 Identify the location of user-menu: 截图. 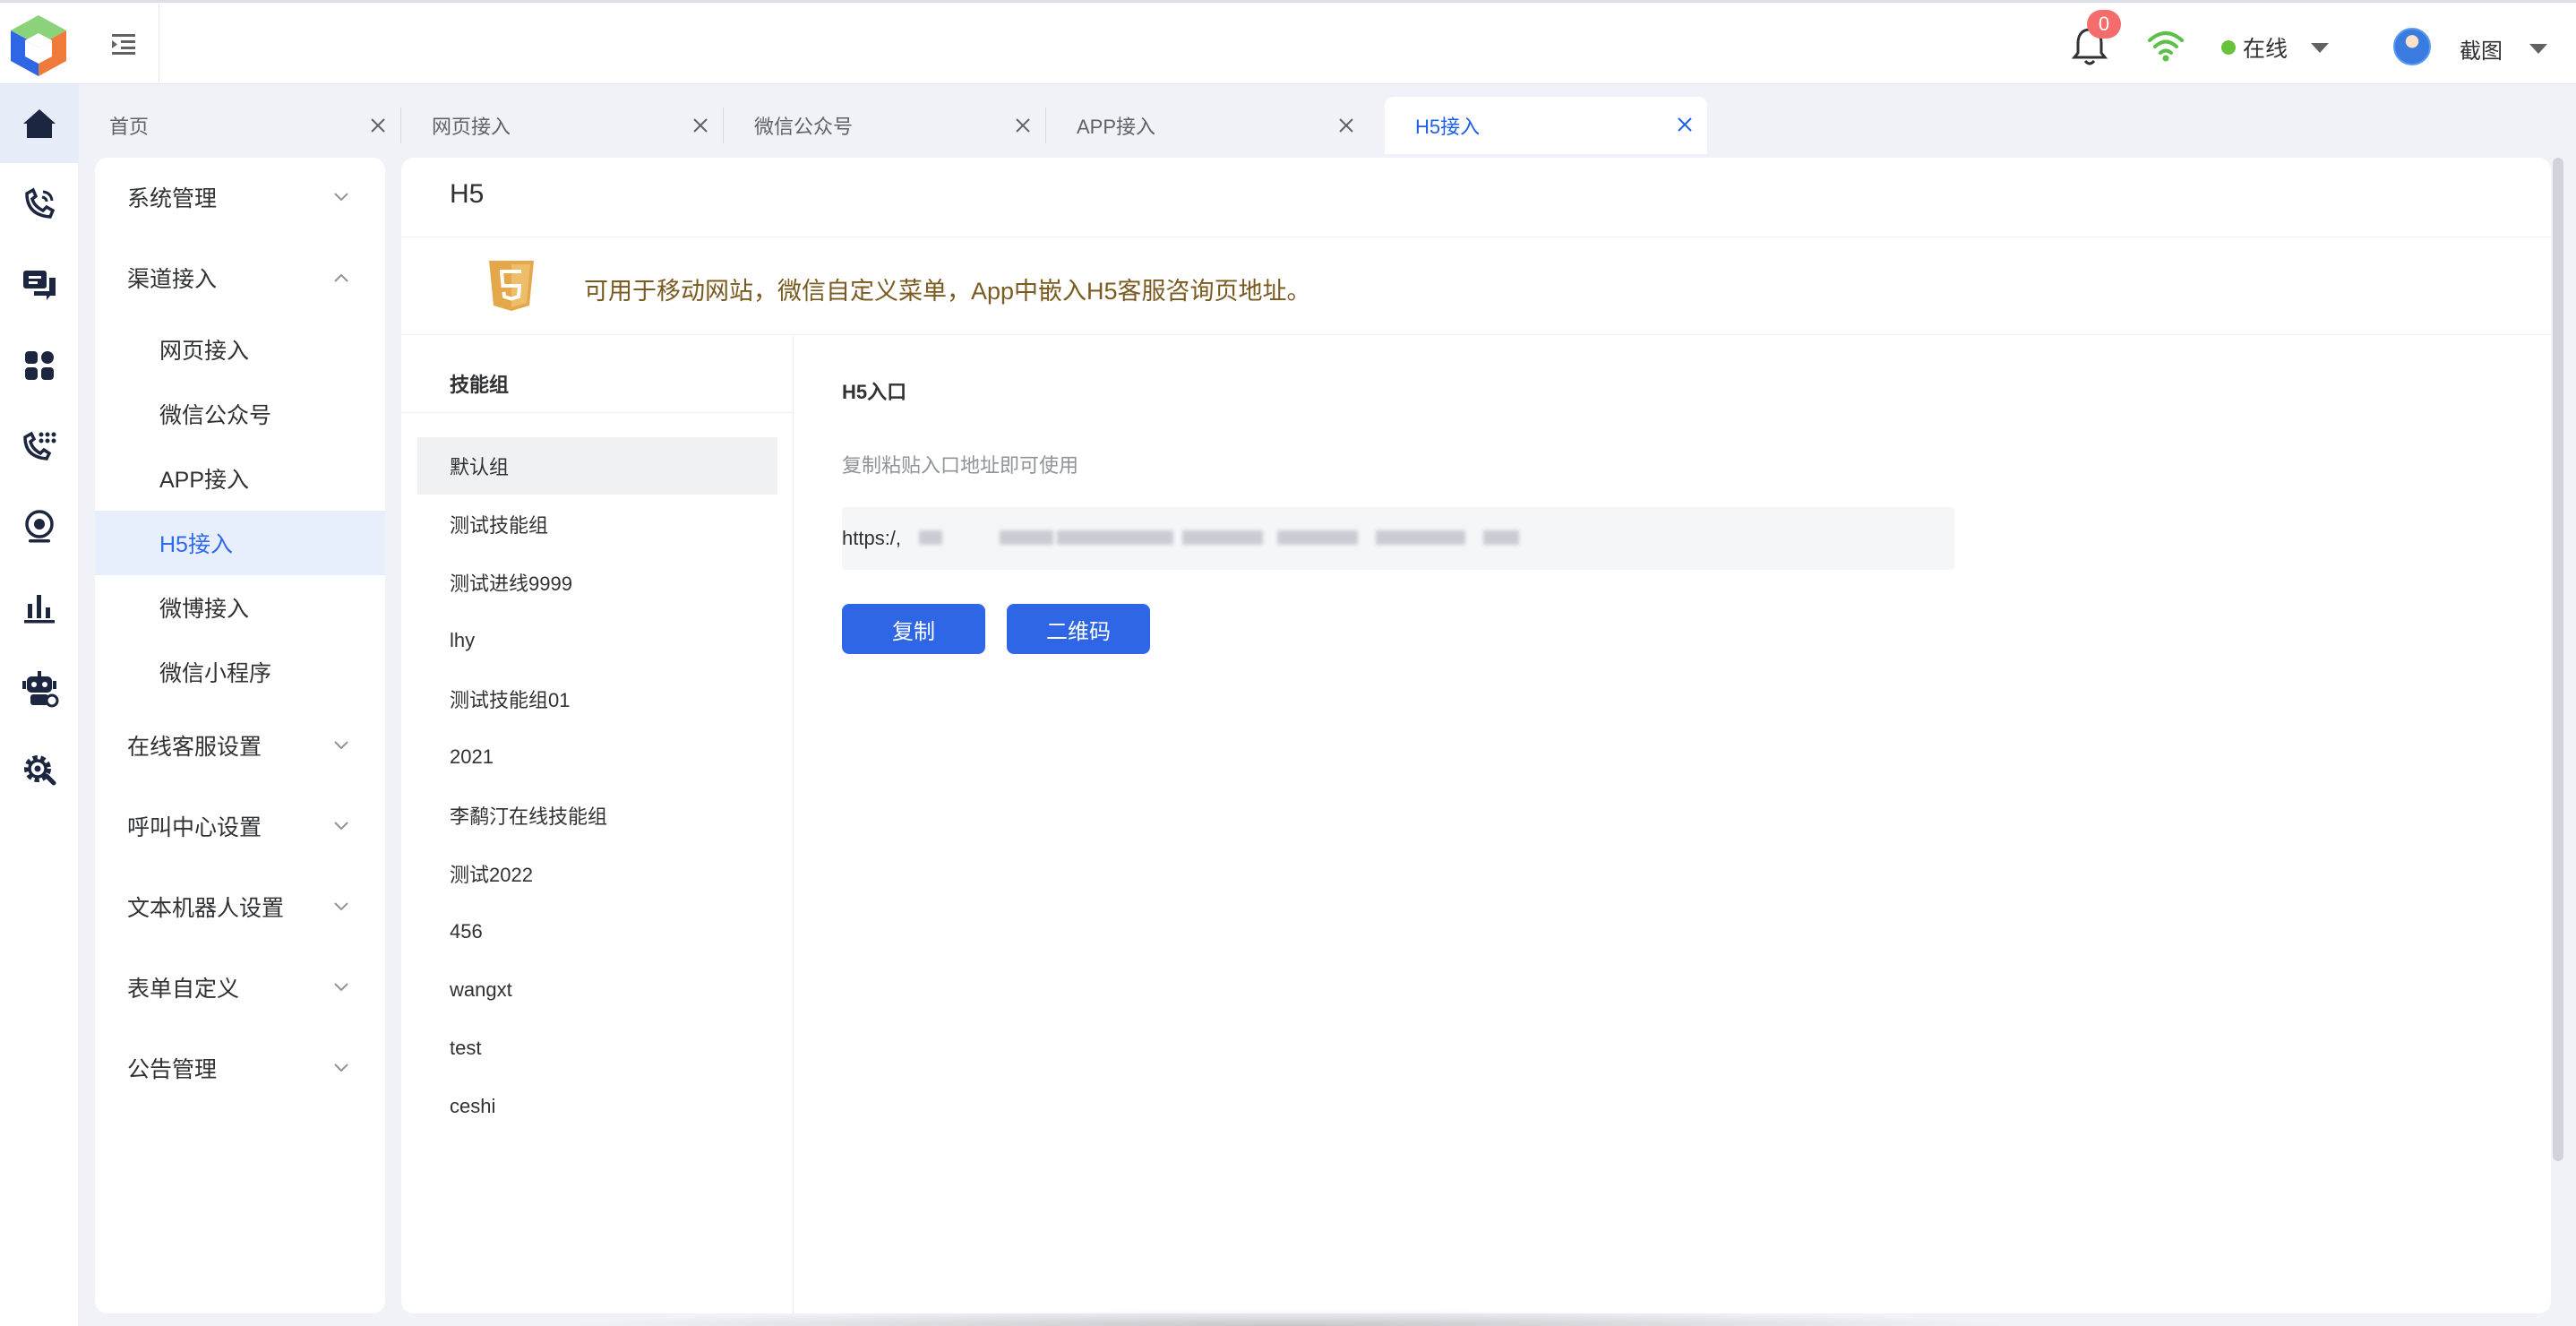
(2503, 49).